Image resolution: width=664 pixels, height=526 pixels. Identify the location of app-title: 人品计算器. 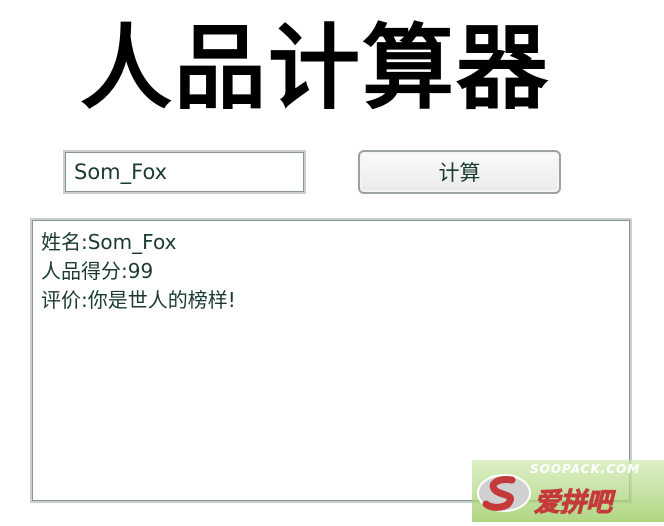
(315, 68).